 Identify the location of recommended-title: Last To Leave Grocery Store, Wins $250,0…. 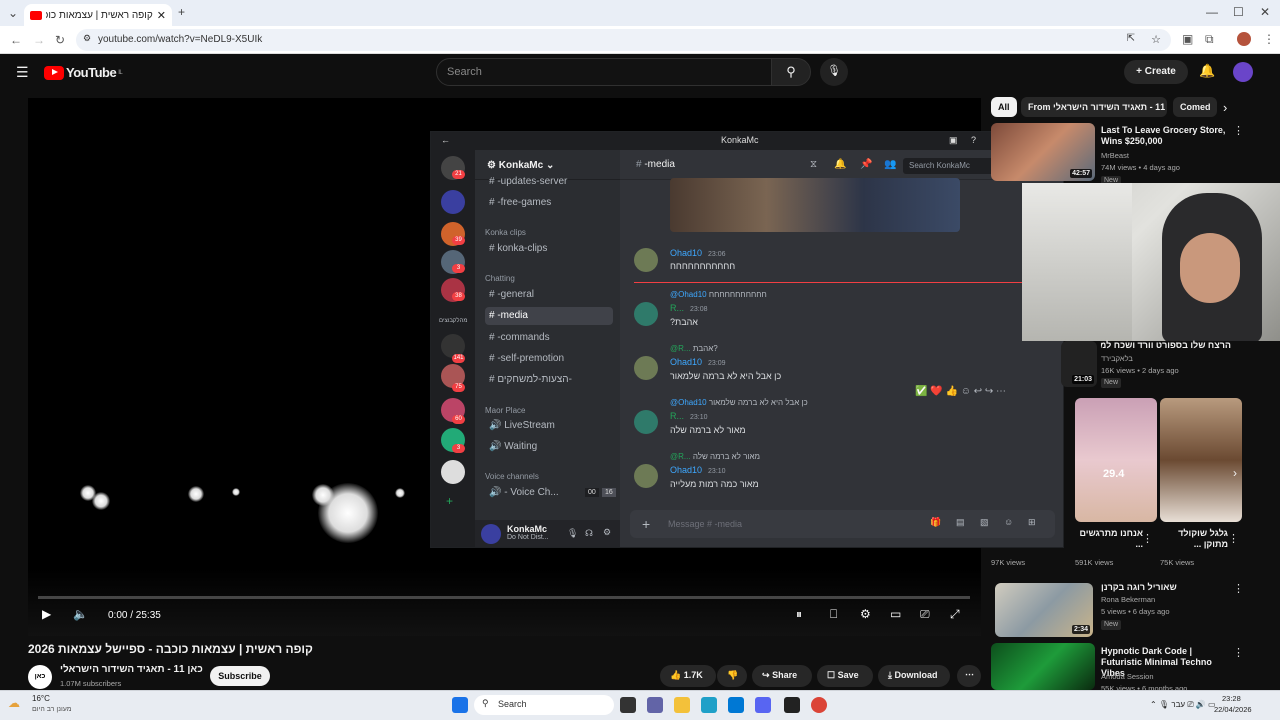
(1163, 136).